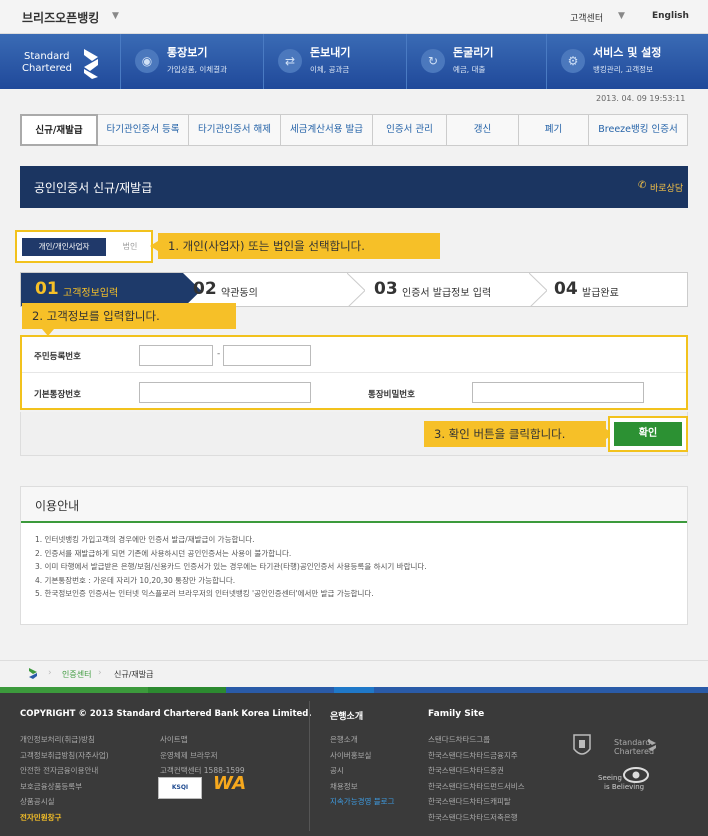 The width and height of the screenshot is (708, 836). What do you see at coordinates (64, 818) in the screenshot?
I see `footer-link-complaint: 전자민원창구` at bounding box center [64, 818].